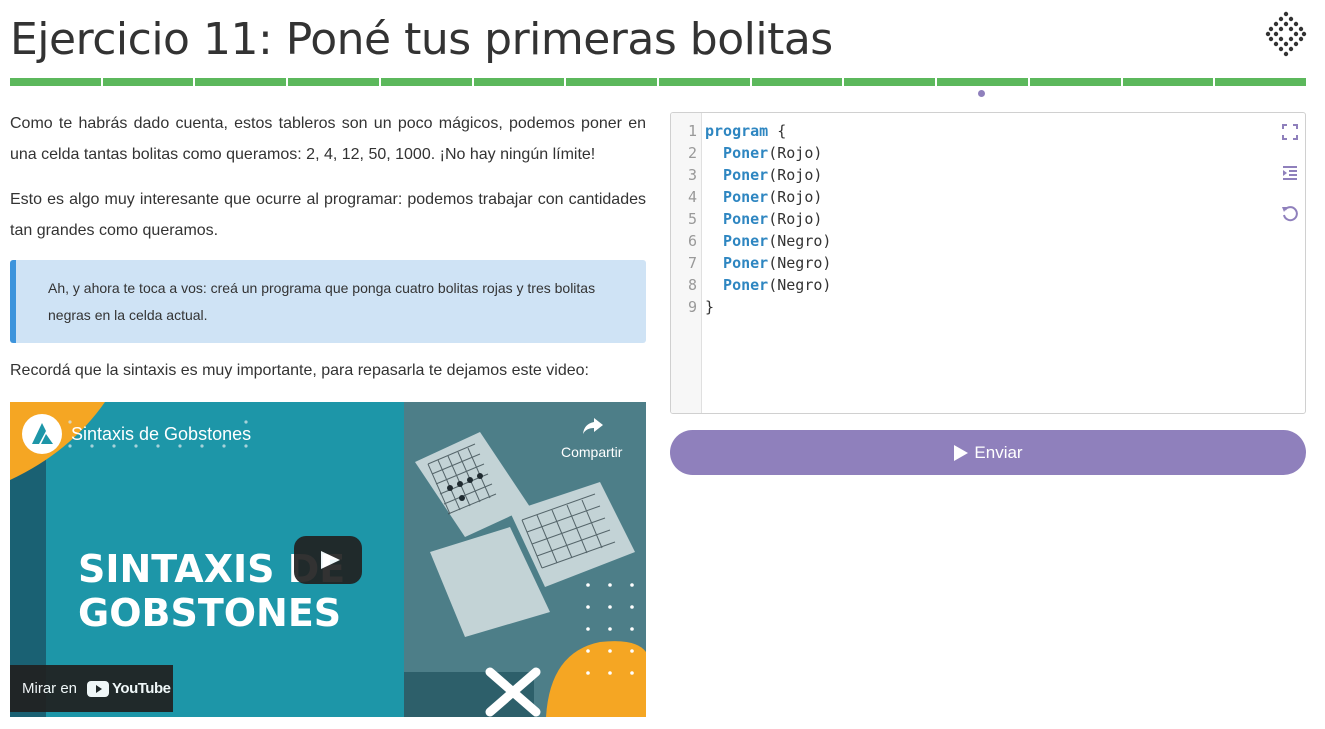 This screenshot has width=1325, height=729. What do you see at coordinates (692, 197) in the screenshot?
I see `line-number: 4` at bounding box center [692, 197].